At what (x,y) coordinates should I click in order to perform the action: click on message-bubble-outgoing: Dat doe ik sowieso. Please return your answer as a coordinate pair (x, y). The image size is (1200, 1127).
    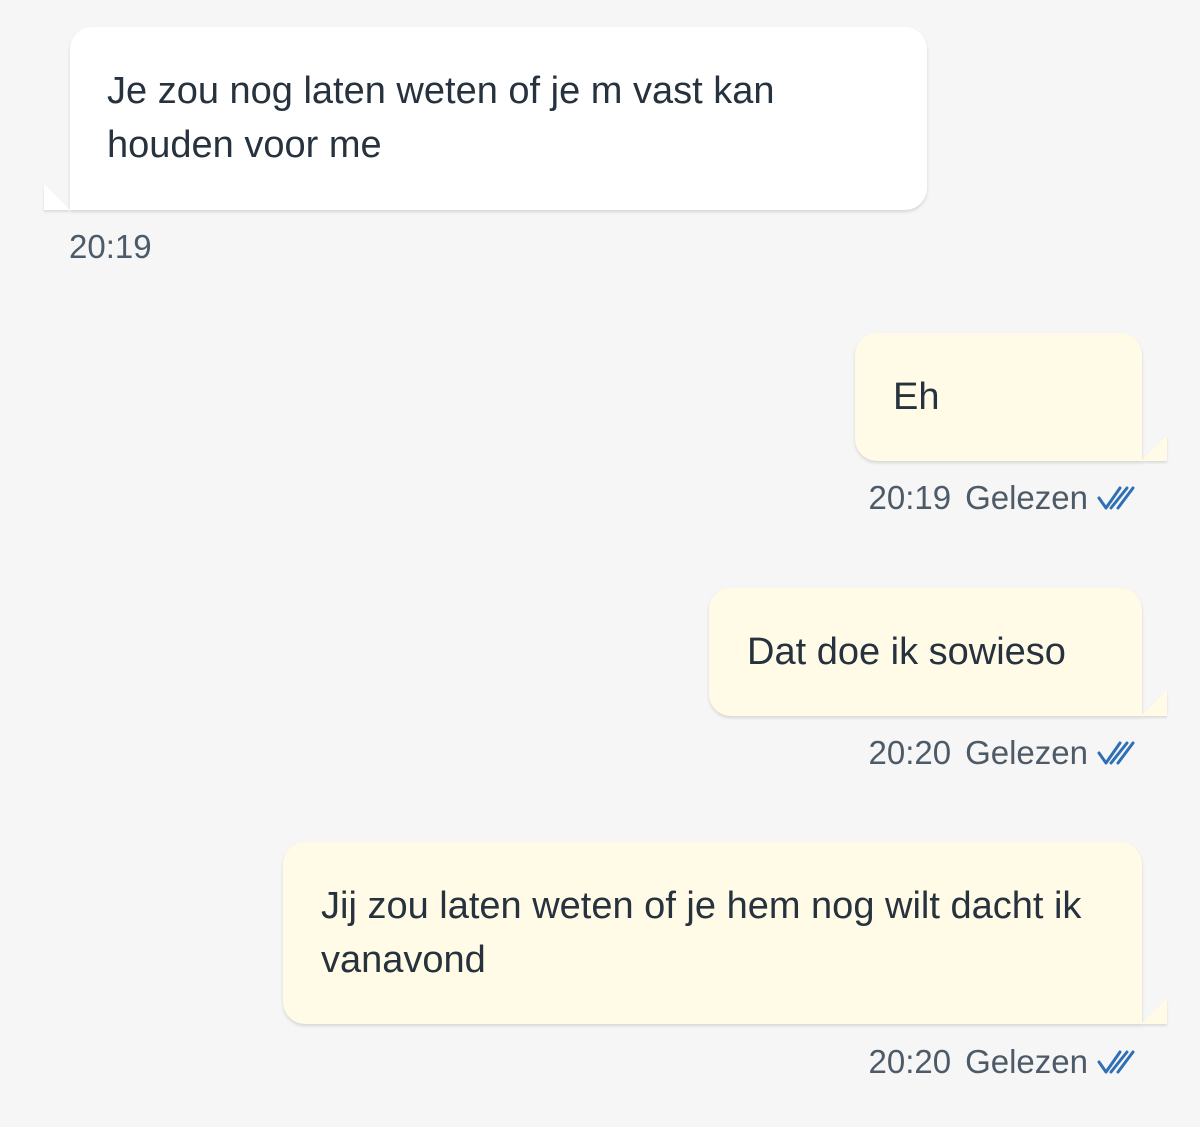
    Looking at the image, I should click on (925, 652).